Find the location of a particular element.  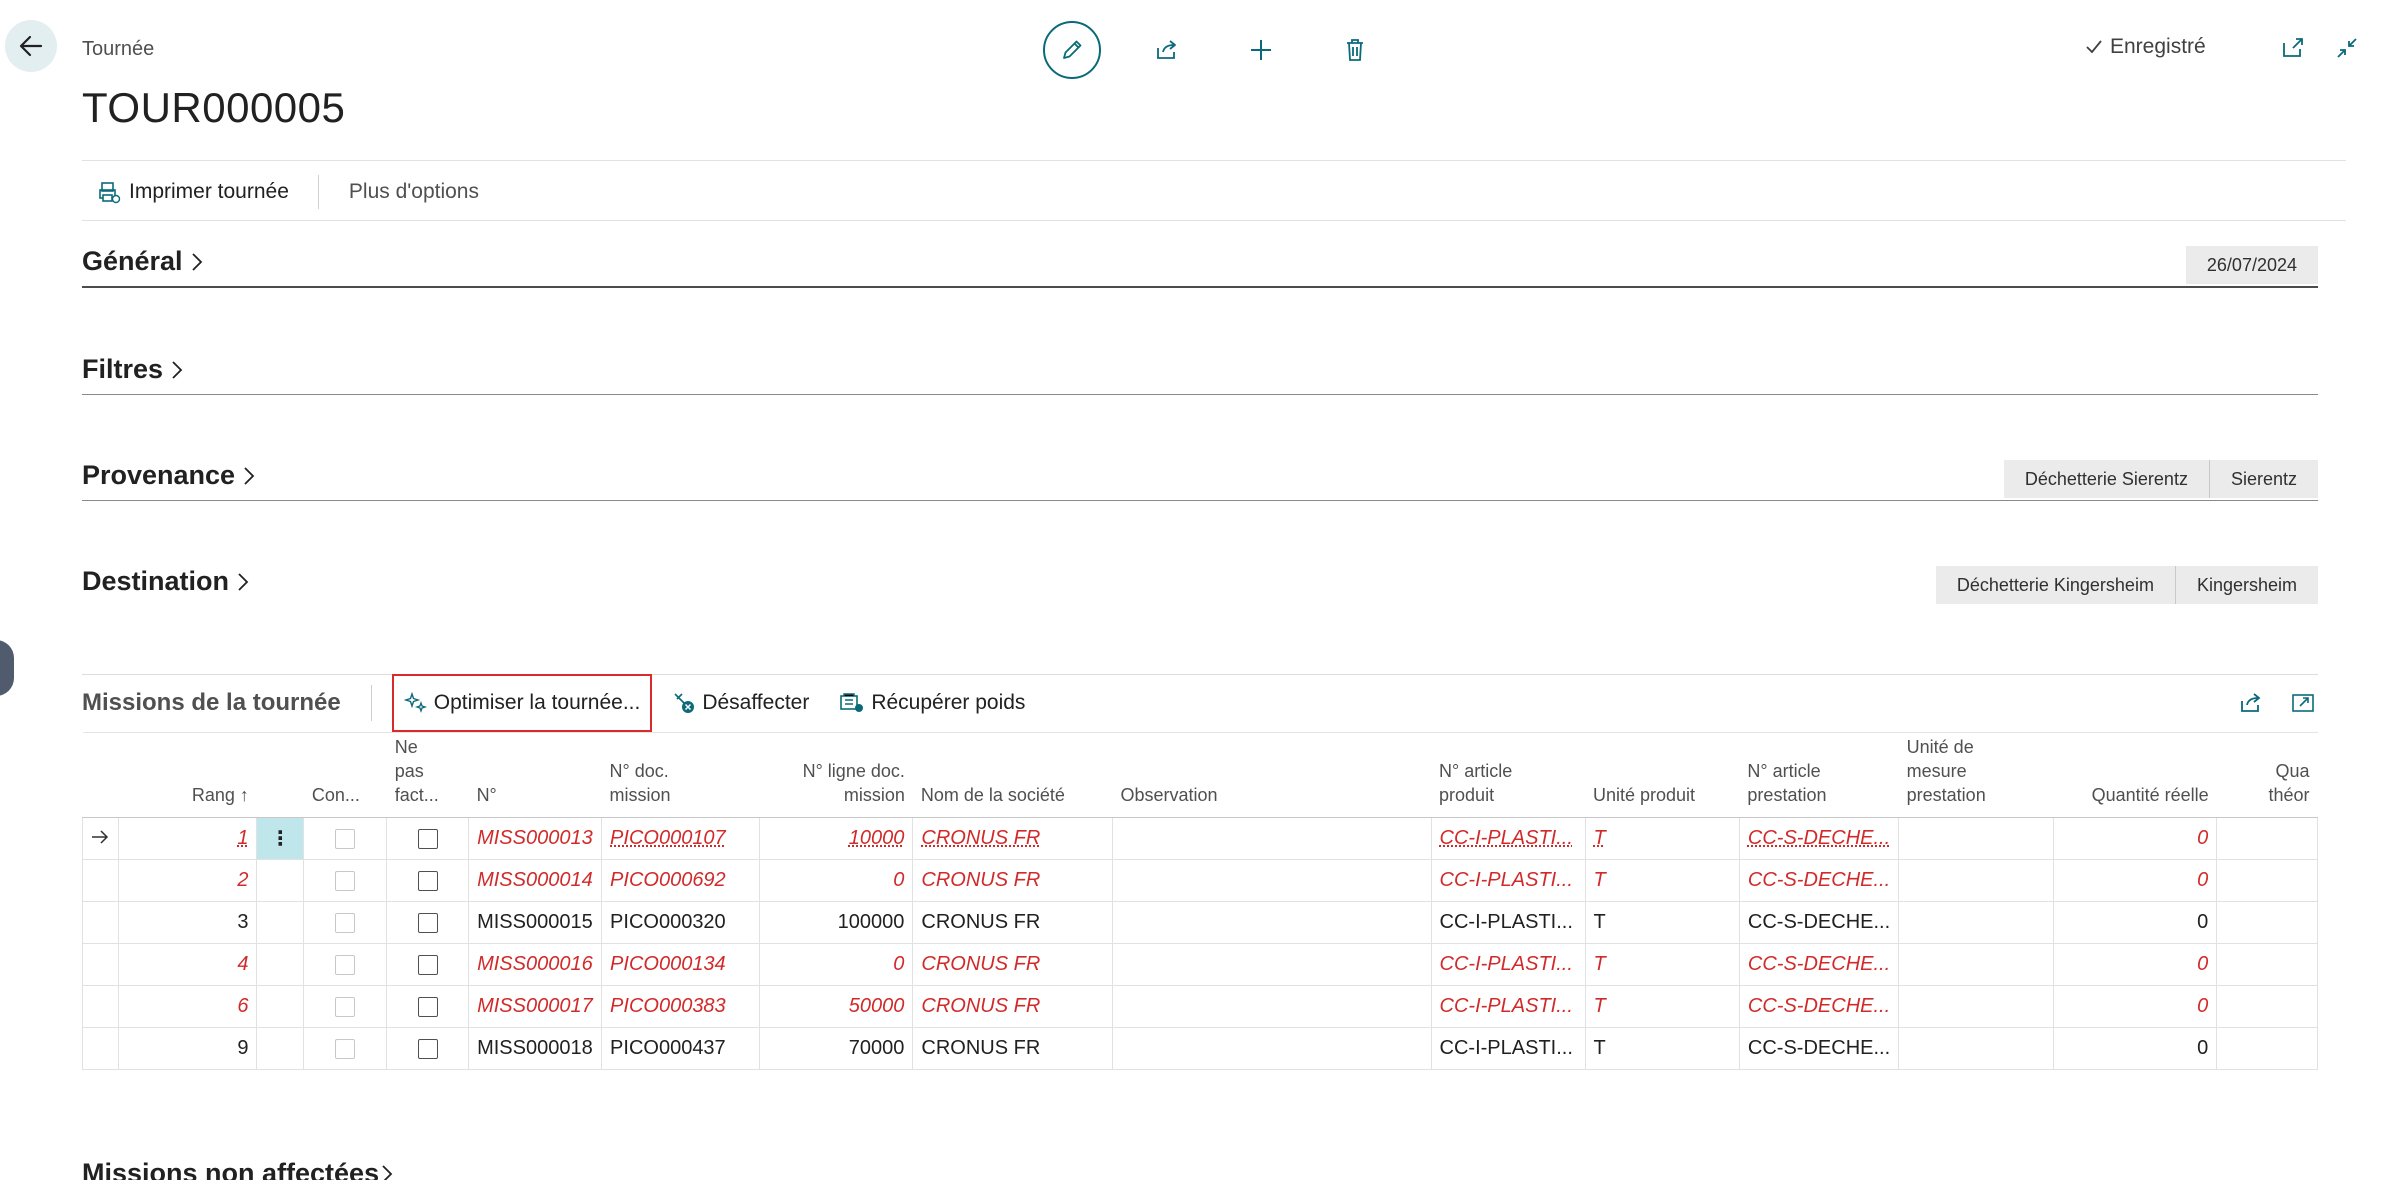

section-origin-header: Provenance is located at coordinates (169, 475).